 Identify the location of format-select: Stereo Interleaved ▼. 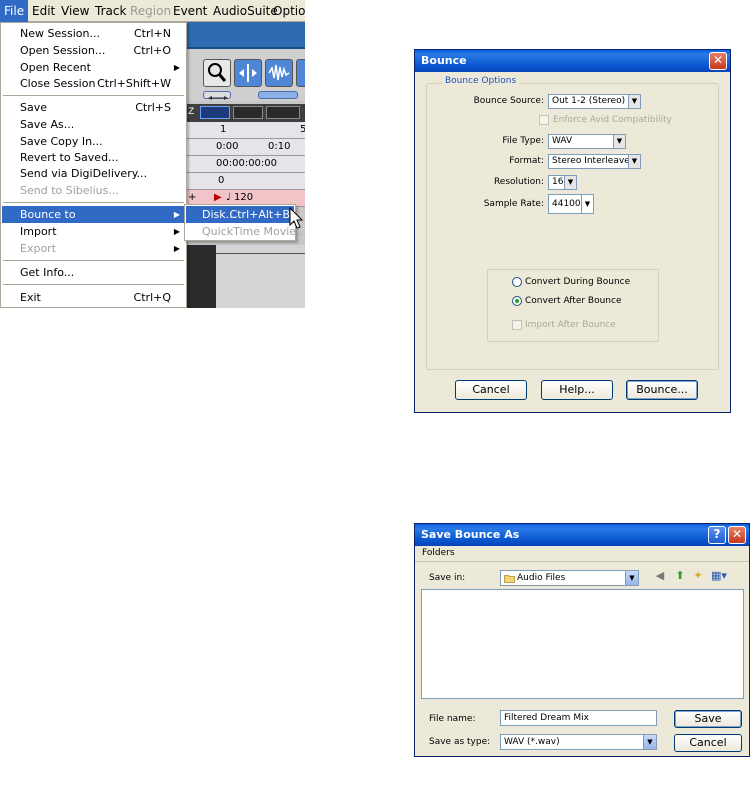
(594, 161).